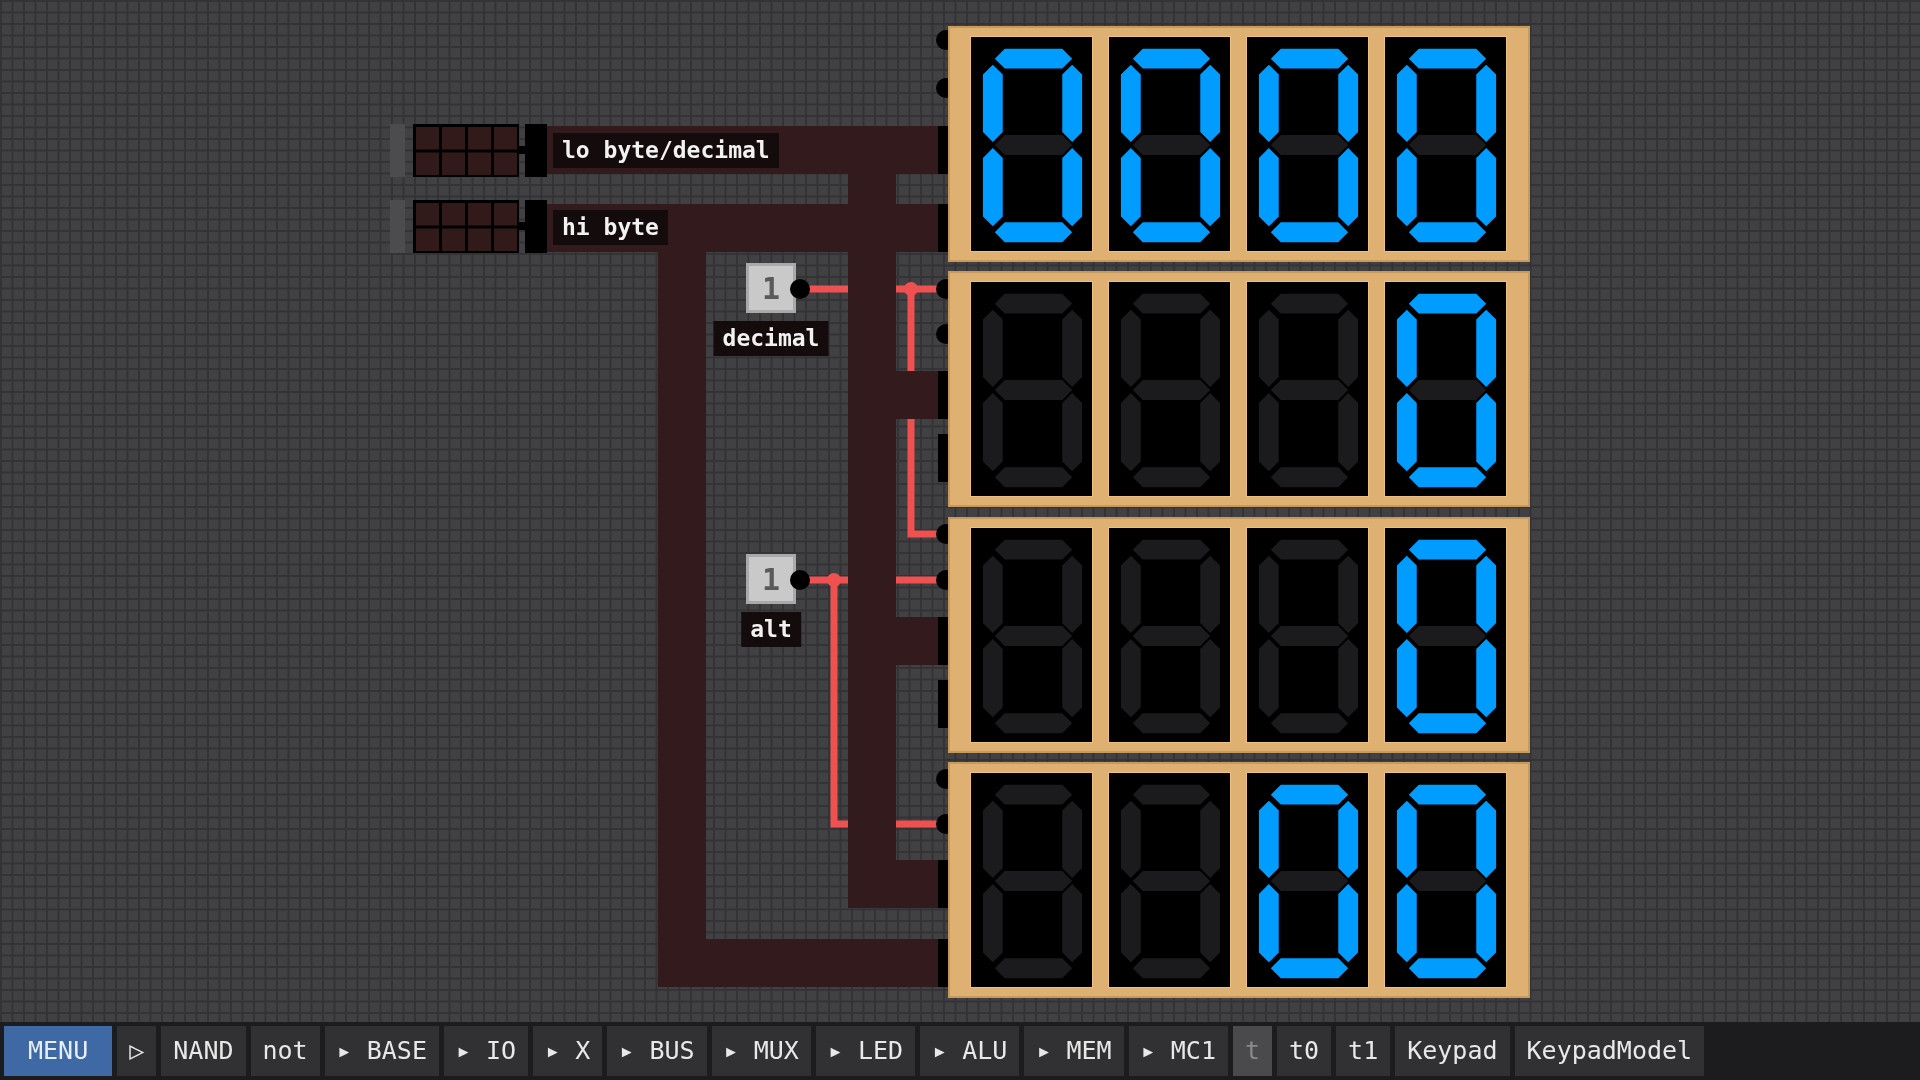 This screenshot has width=1920, height=1080. What do you see at coordinates (285, 1051) in the screenshot?
I see `toolbar-button: not` at bounding box center [285, 1051].